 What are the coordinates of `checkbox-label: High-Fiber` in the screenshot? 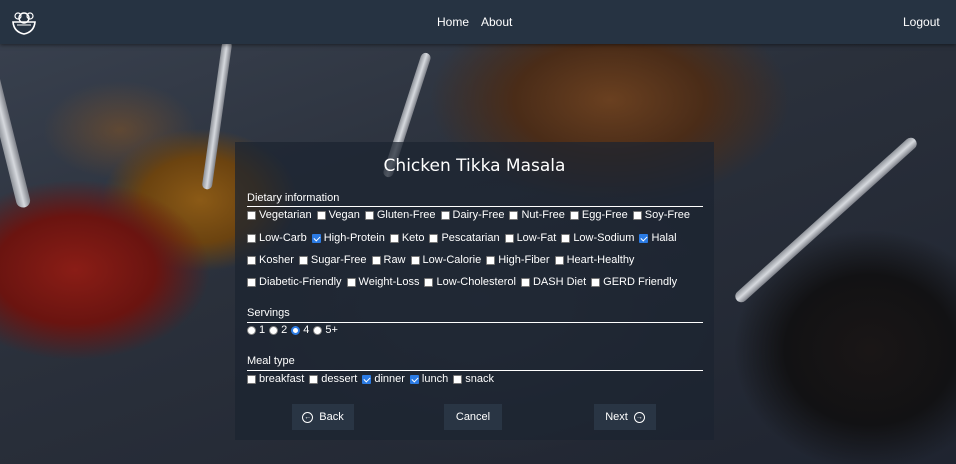 It's located at (524, 260).